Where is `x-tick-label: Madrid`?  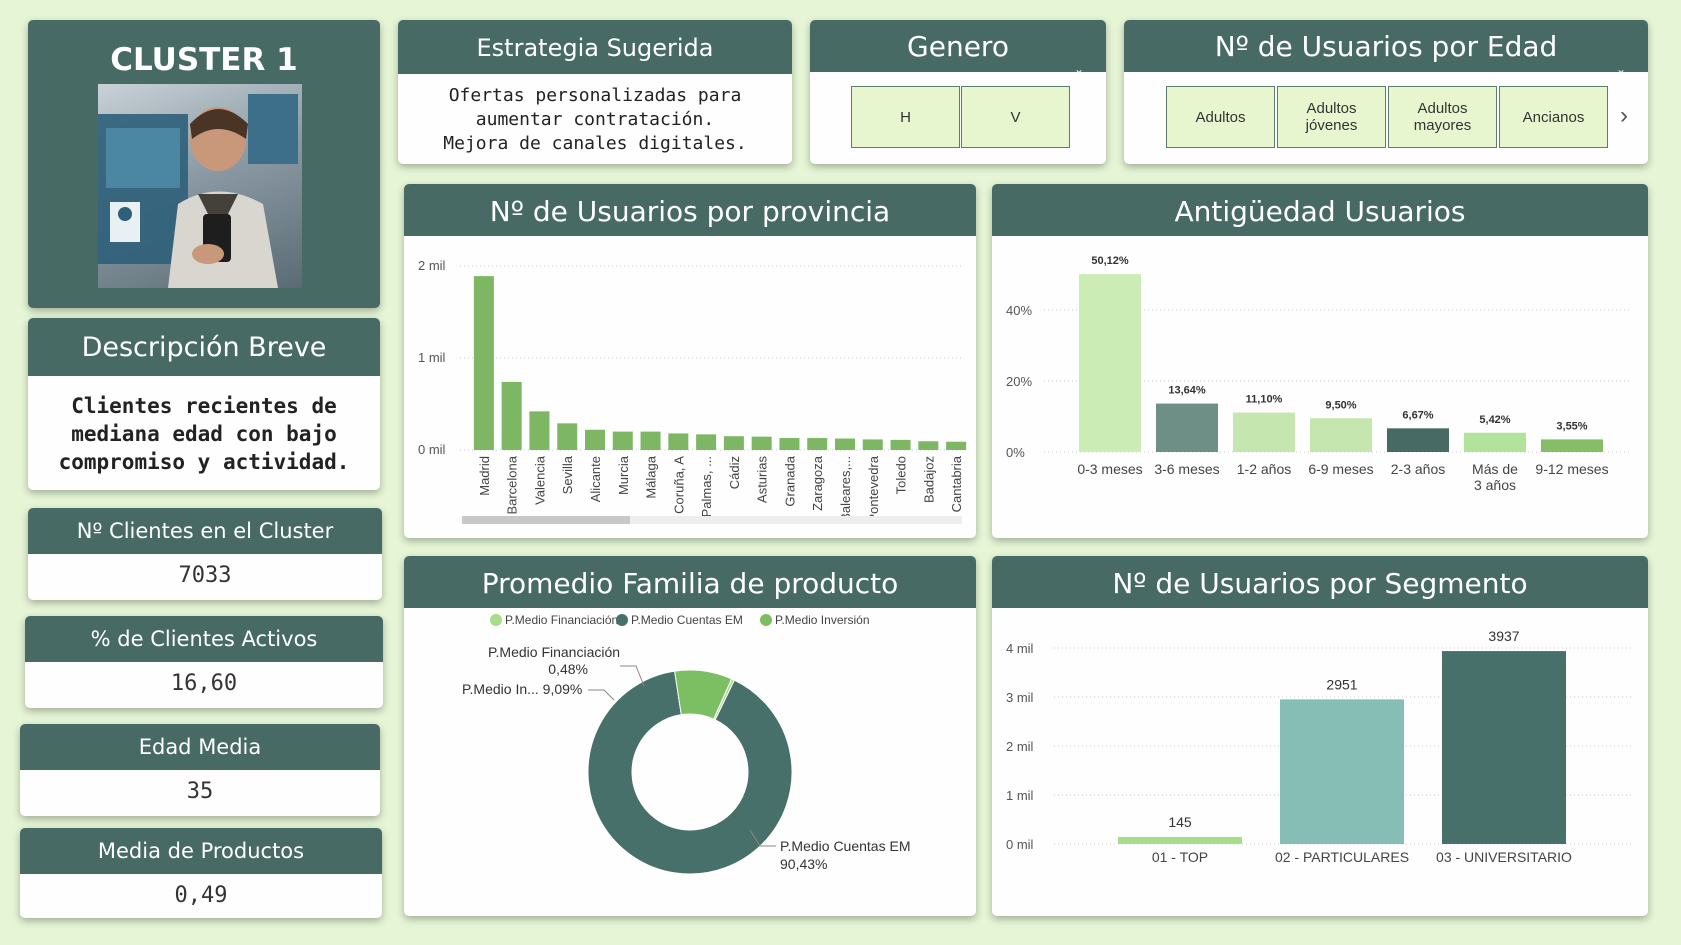
x-tick-label: Madrid is located at coordinates (484, 476).